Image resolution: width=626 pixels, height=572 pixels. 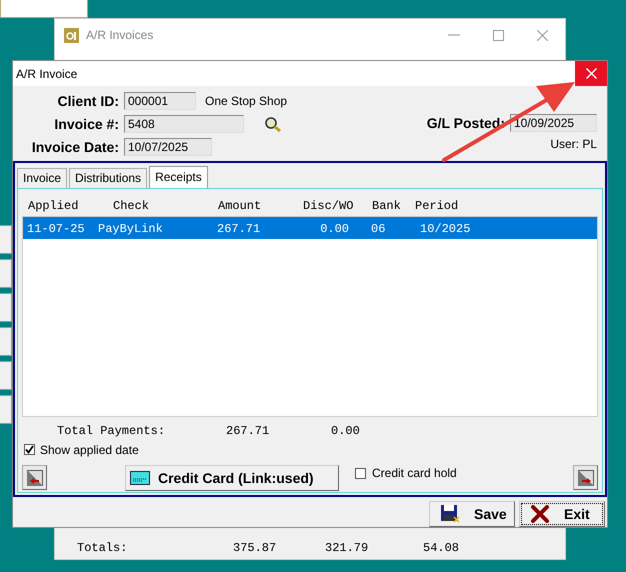 I want to click on table-cell-text: 267.71, so click(x=239, y=229).